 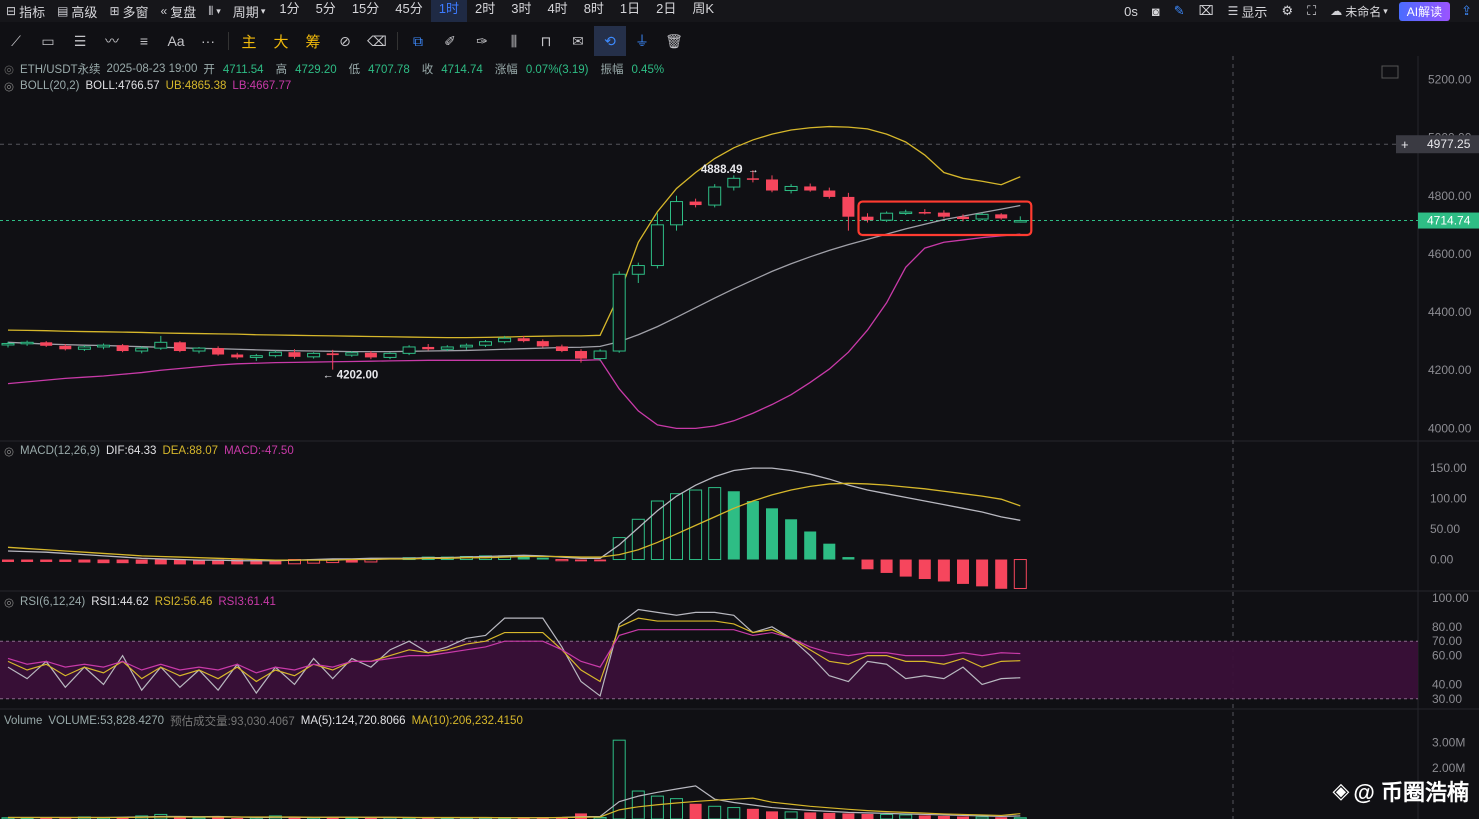 I want to click on display-button: ☰ 显示, so click(x=1248, y=11).